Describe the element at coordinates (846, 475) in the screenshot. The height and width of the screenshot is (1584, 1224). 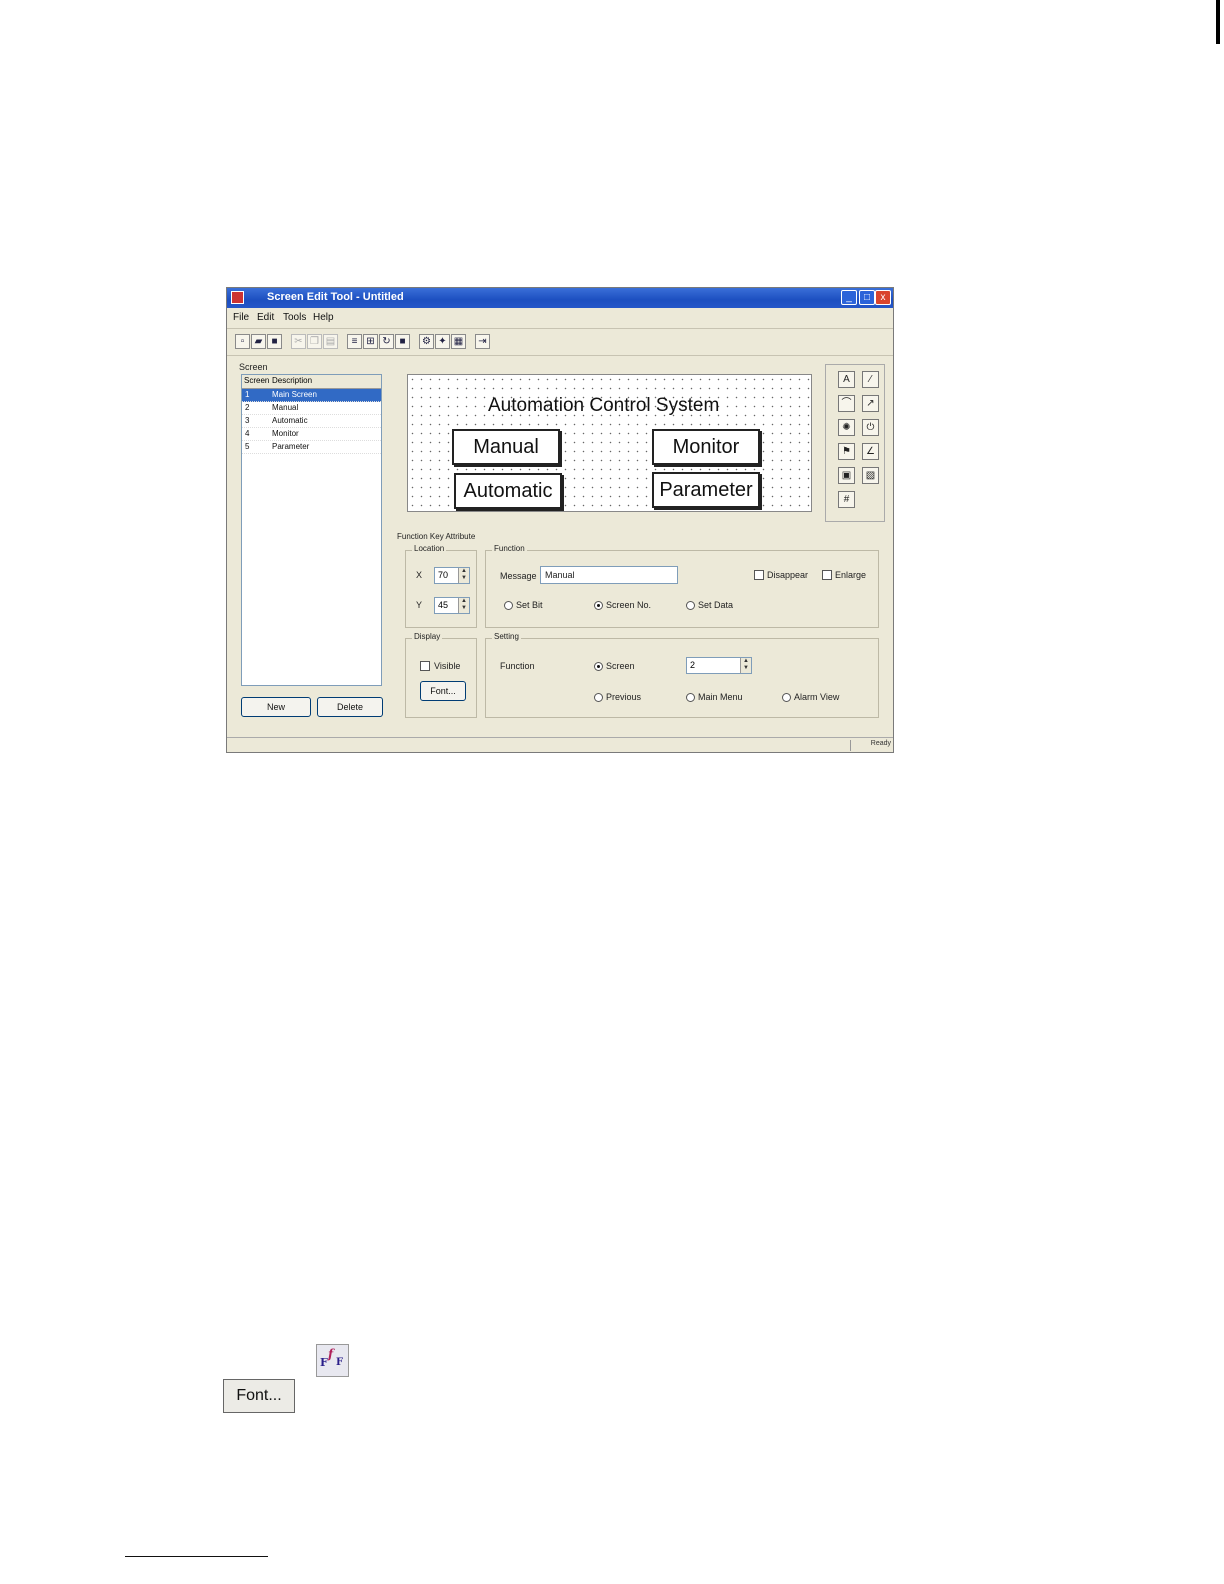
I see `button-icon: ▣` at that location.